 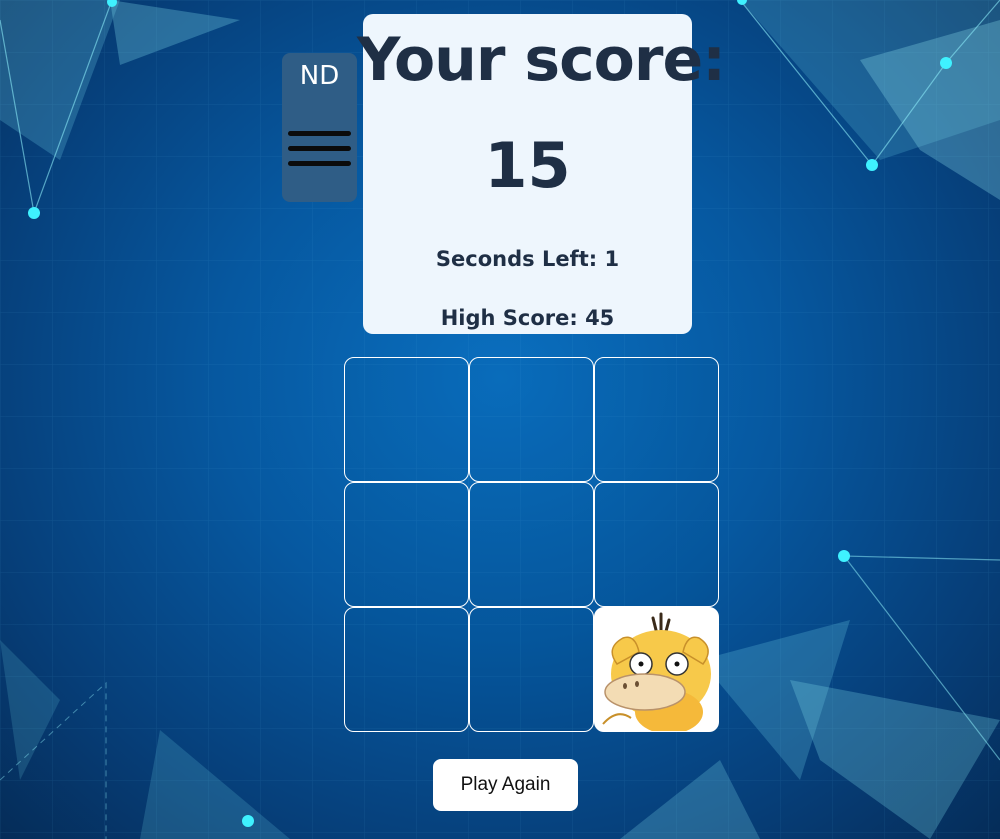 I want to click on high-score-text: High Score: 45, so click(x=527, y=318).